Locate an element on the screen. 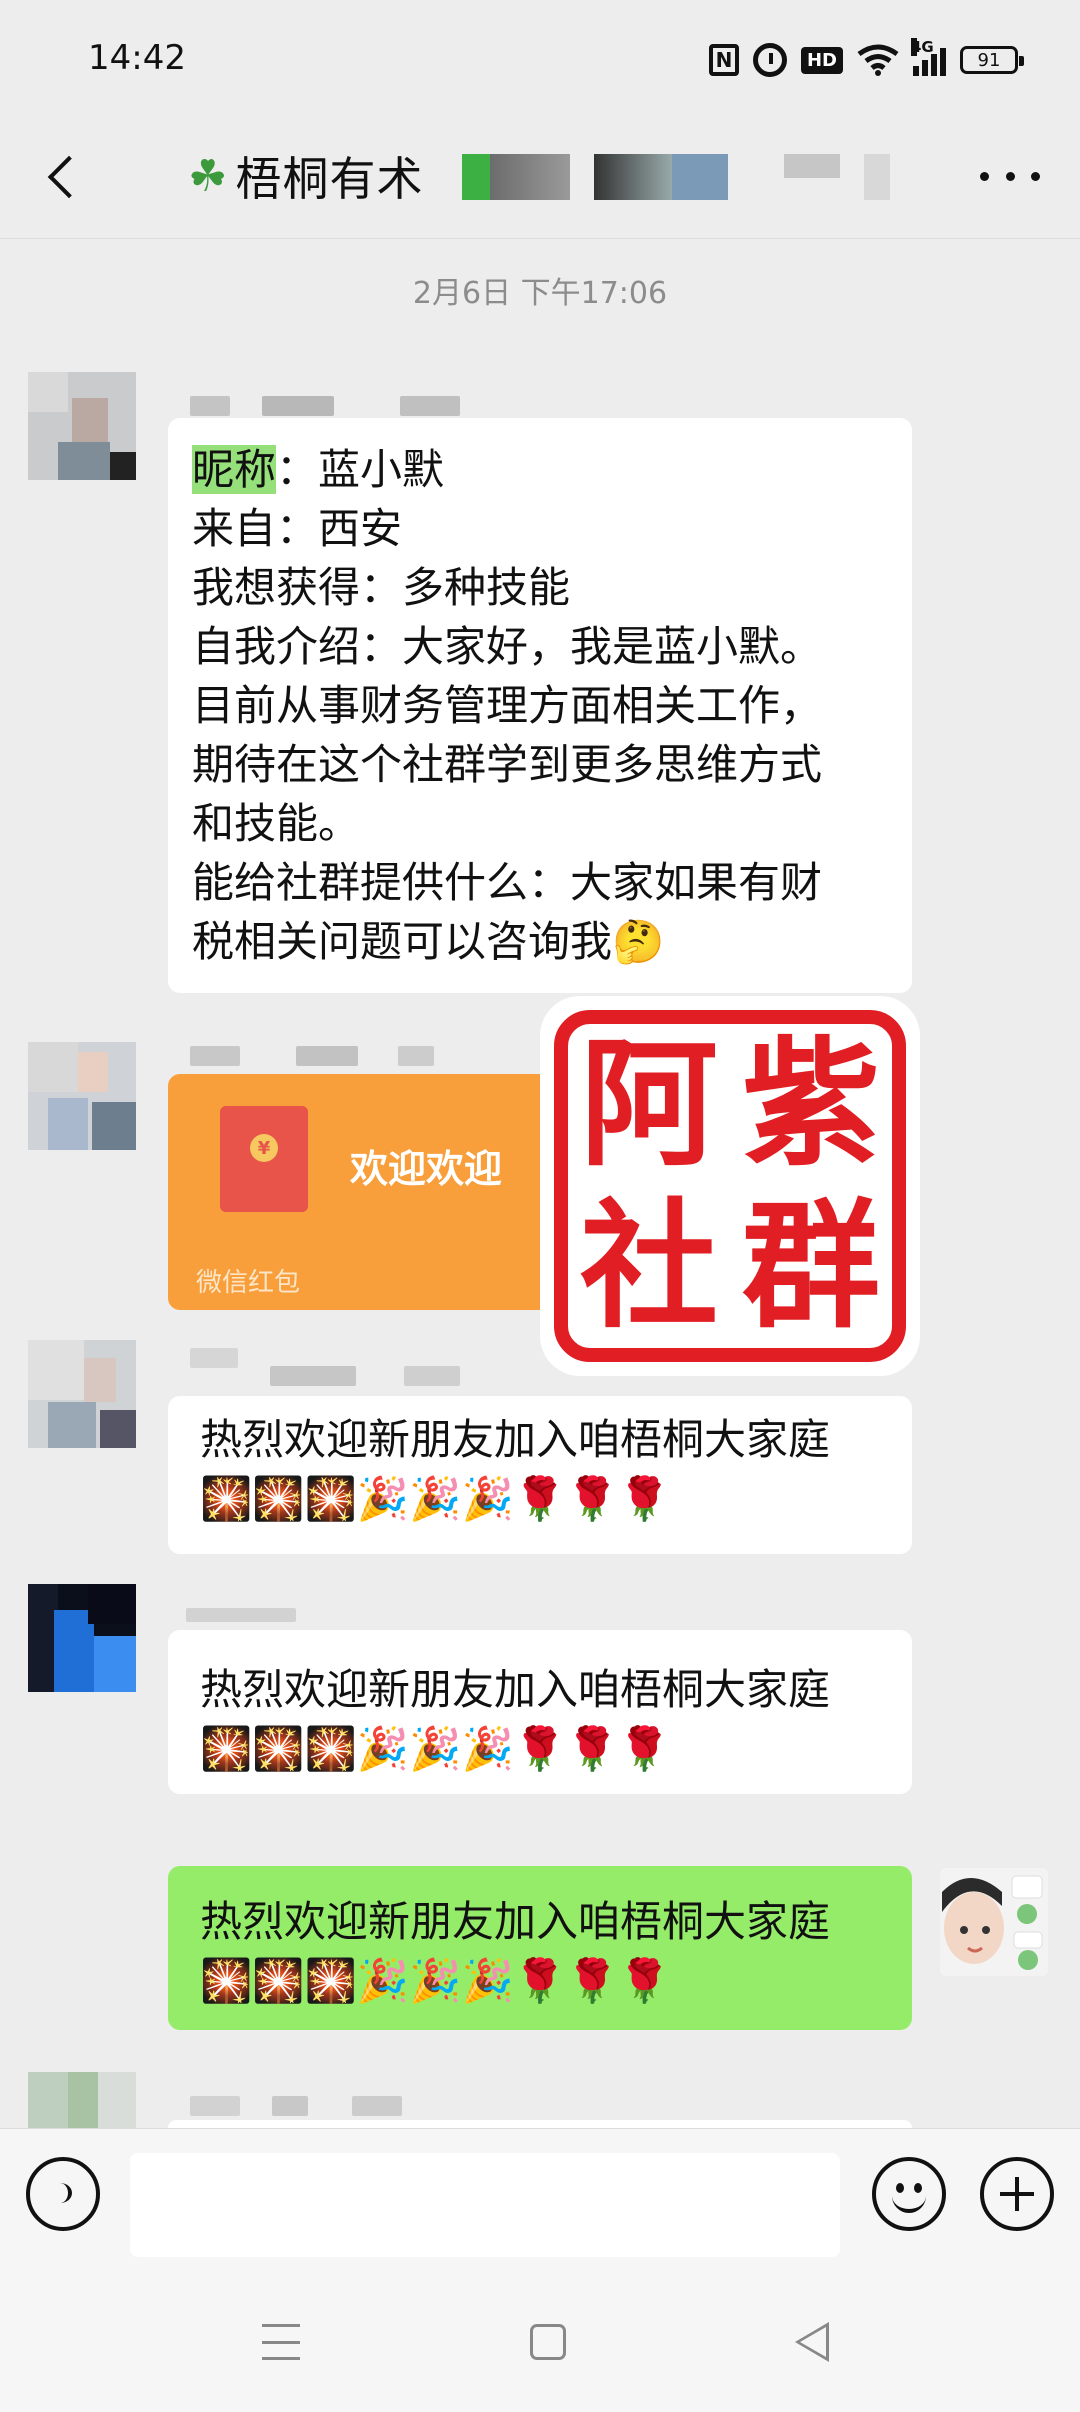 This screenshot has height=2412, width=1080. back-button is located at coordinates (70, 176).